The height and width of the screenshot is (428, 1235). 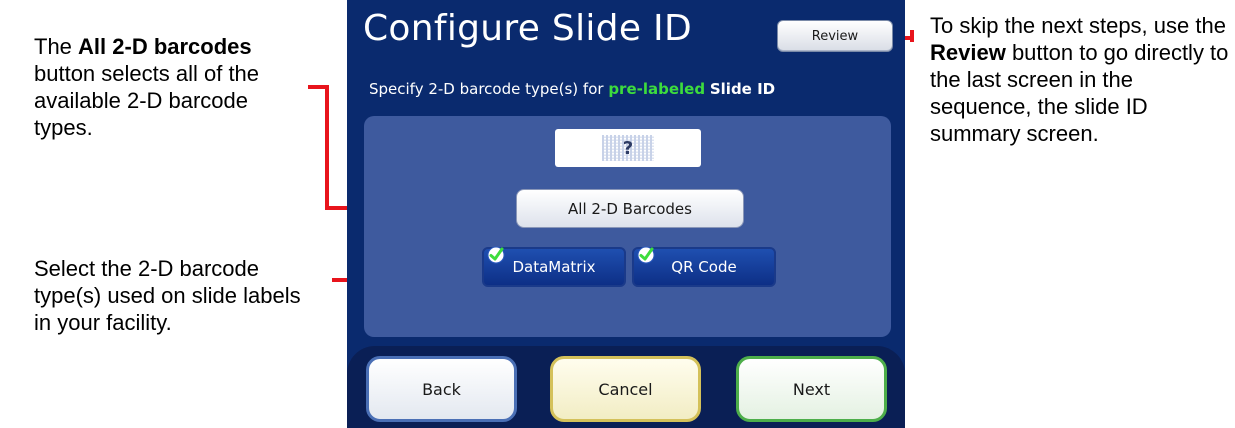 I want to click on datamatrix-toggle: DataMatrix, so click(x=554, y=266).